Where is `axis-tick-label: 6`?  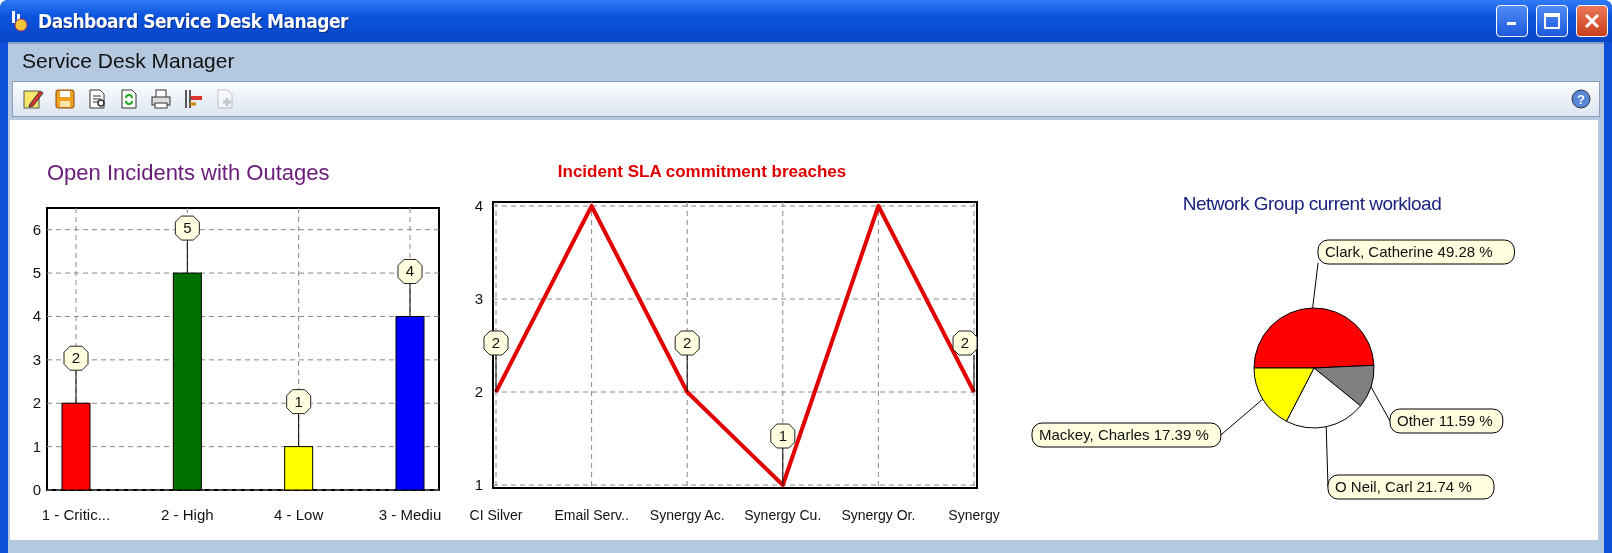
axis-tick-label: 6 is located at coordinates (36, 229).